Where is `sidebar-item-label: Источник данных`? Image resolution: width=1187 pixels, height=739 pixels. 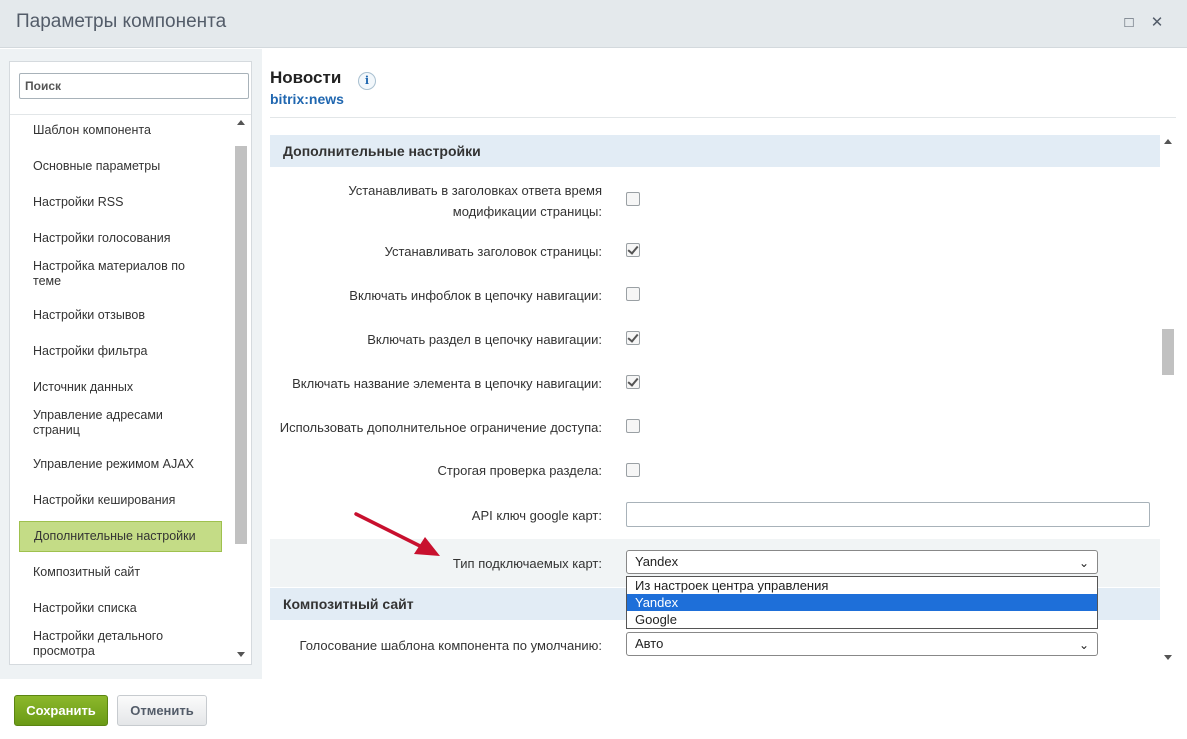 sidebar-item-label: Источник данных is located at coordinates (83, 386).